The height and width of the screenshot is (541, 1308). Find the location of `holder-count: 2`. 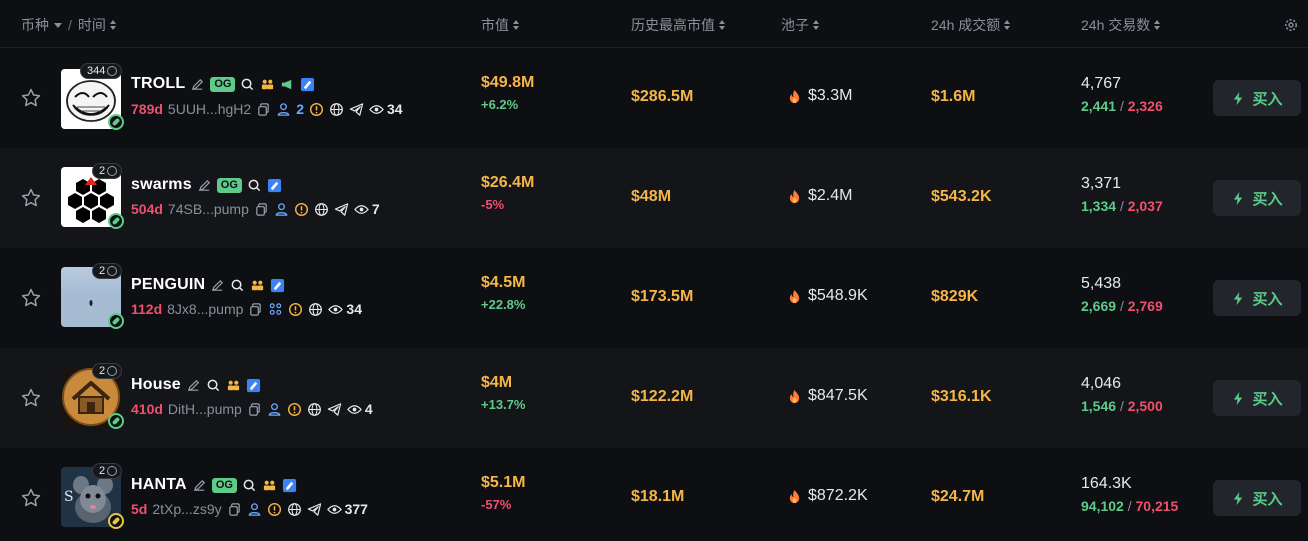

holder-count: 2 is located at coordinates (300, 109).